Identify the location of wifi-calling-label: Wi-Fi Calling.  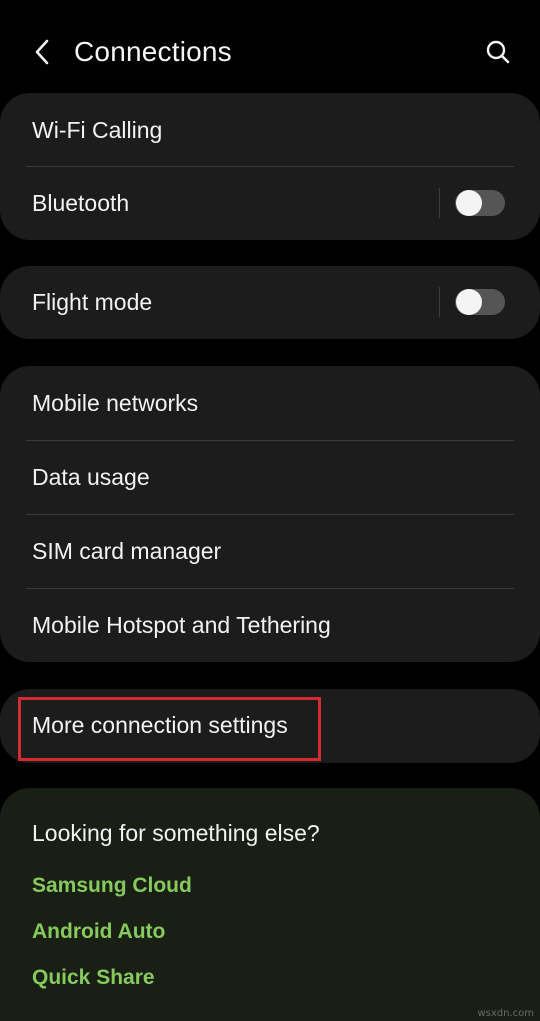
(97, 130).